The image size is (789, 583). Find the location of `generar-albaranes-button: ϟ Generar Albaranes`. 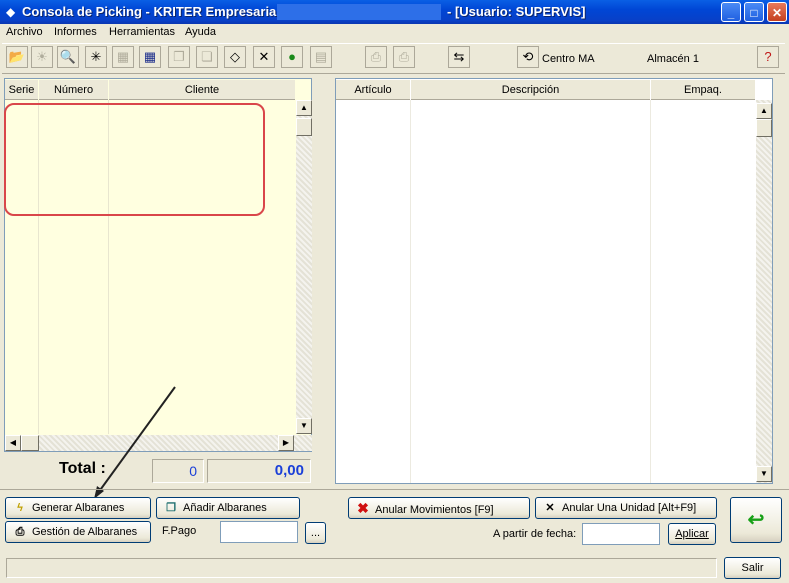

generar-albaranes-button: ϟ Generar Albaranes is located at coordinates (78, 508).